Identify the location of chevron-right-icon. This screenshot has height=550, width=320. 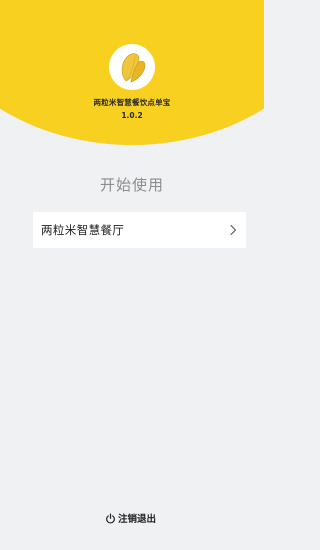
(233, 230).